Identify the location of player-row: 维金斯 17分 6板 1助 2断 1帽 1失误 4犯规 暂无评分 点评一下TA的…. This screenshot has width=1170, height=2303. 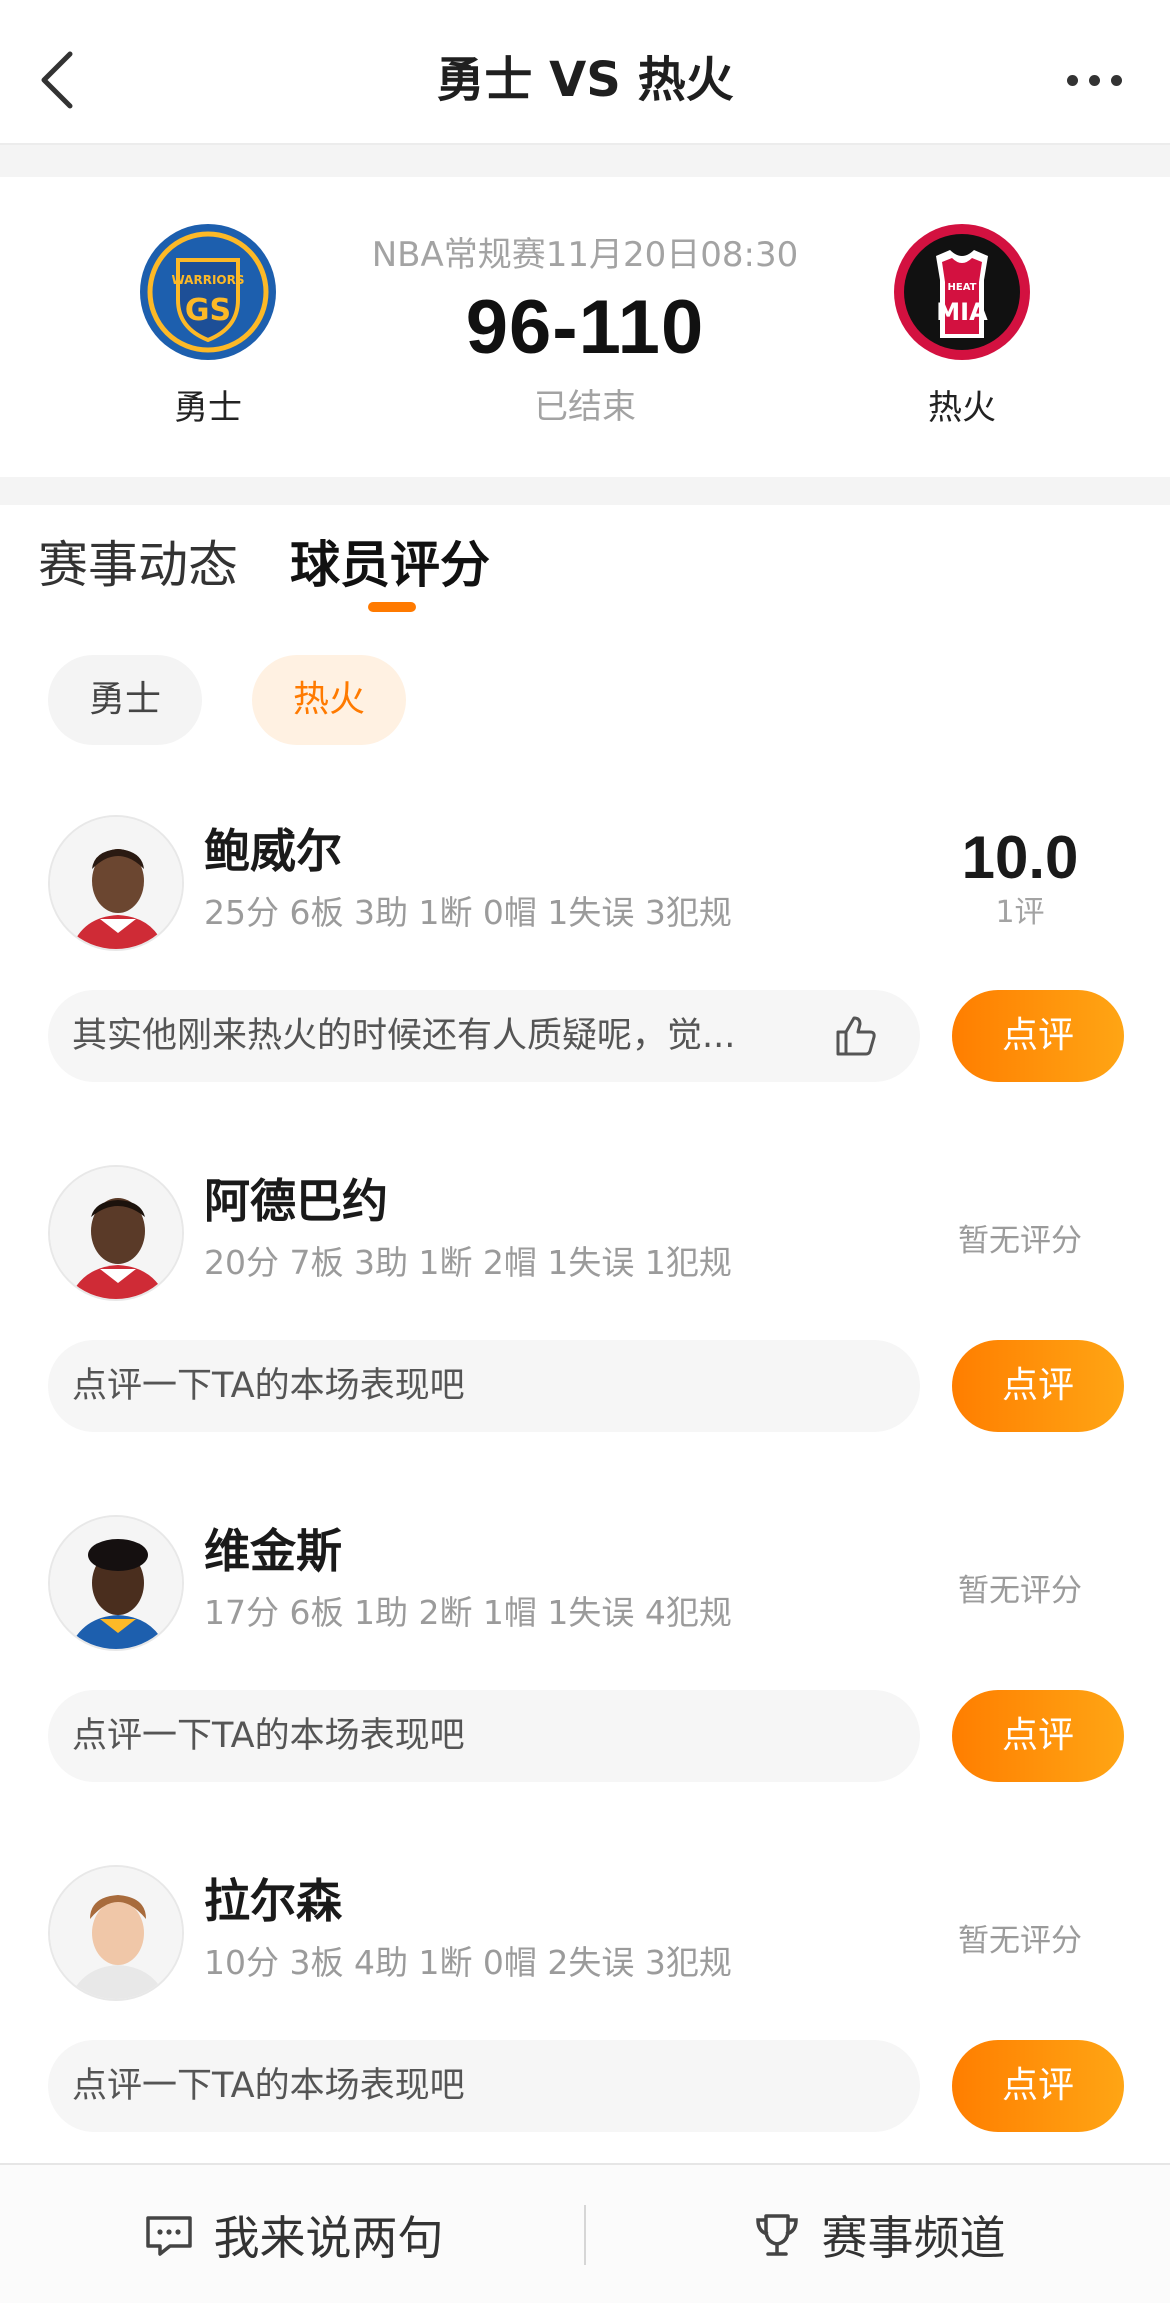
(585, 1665).